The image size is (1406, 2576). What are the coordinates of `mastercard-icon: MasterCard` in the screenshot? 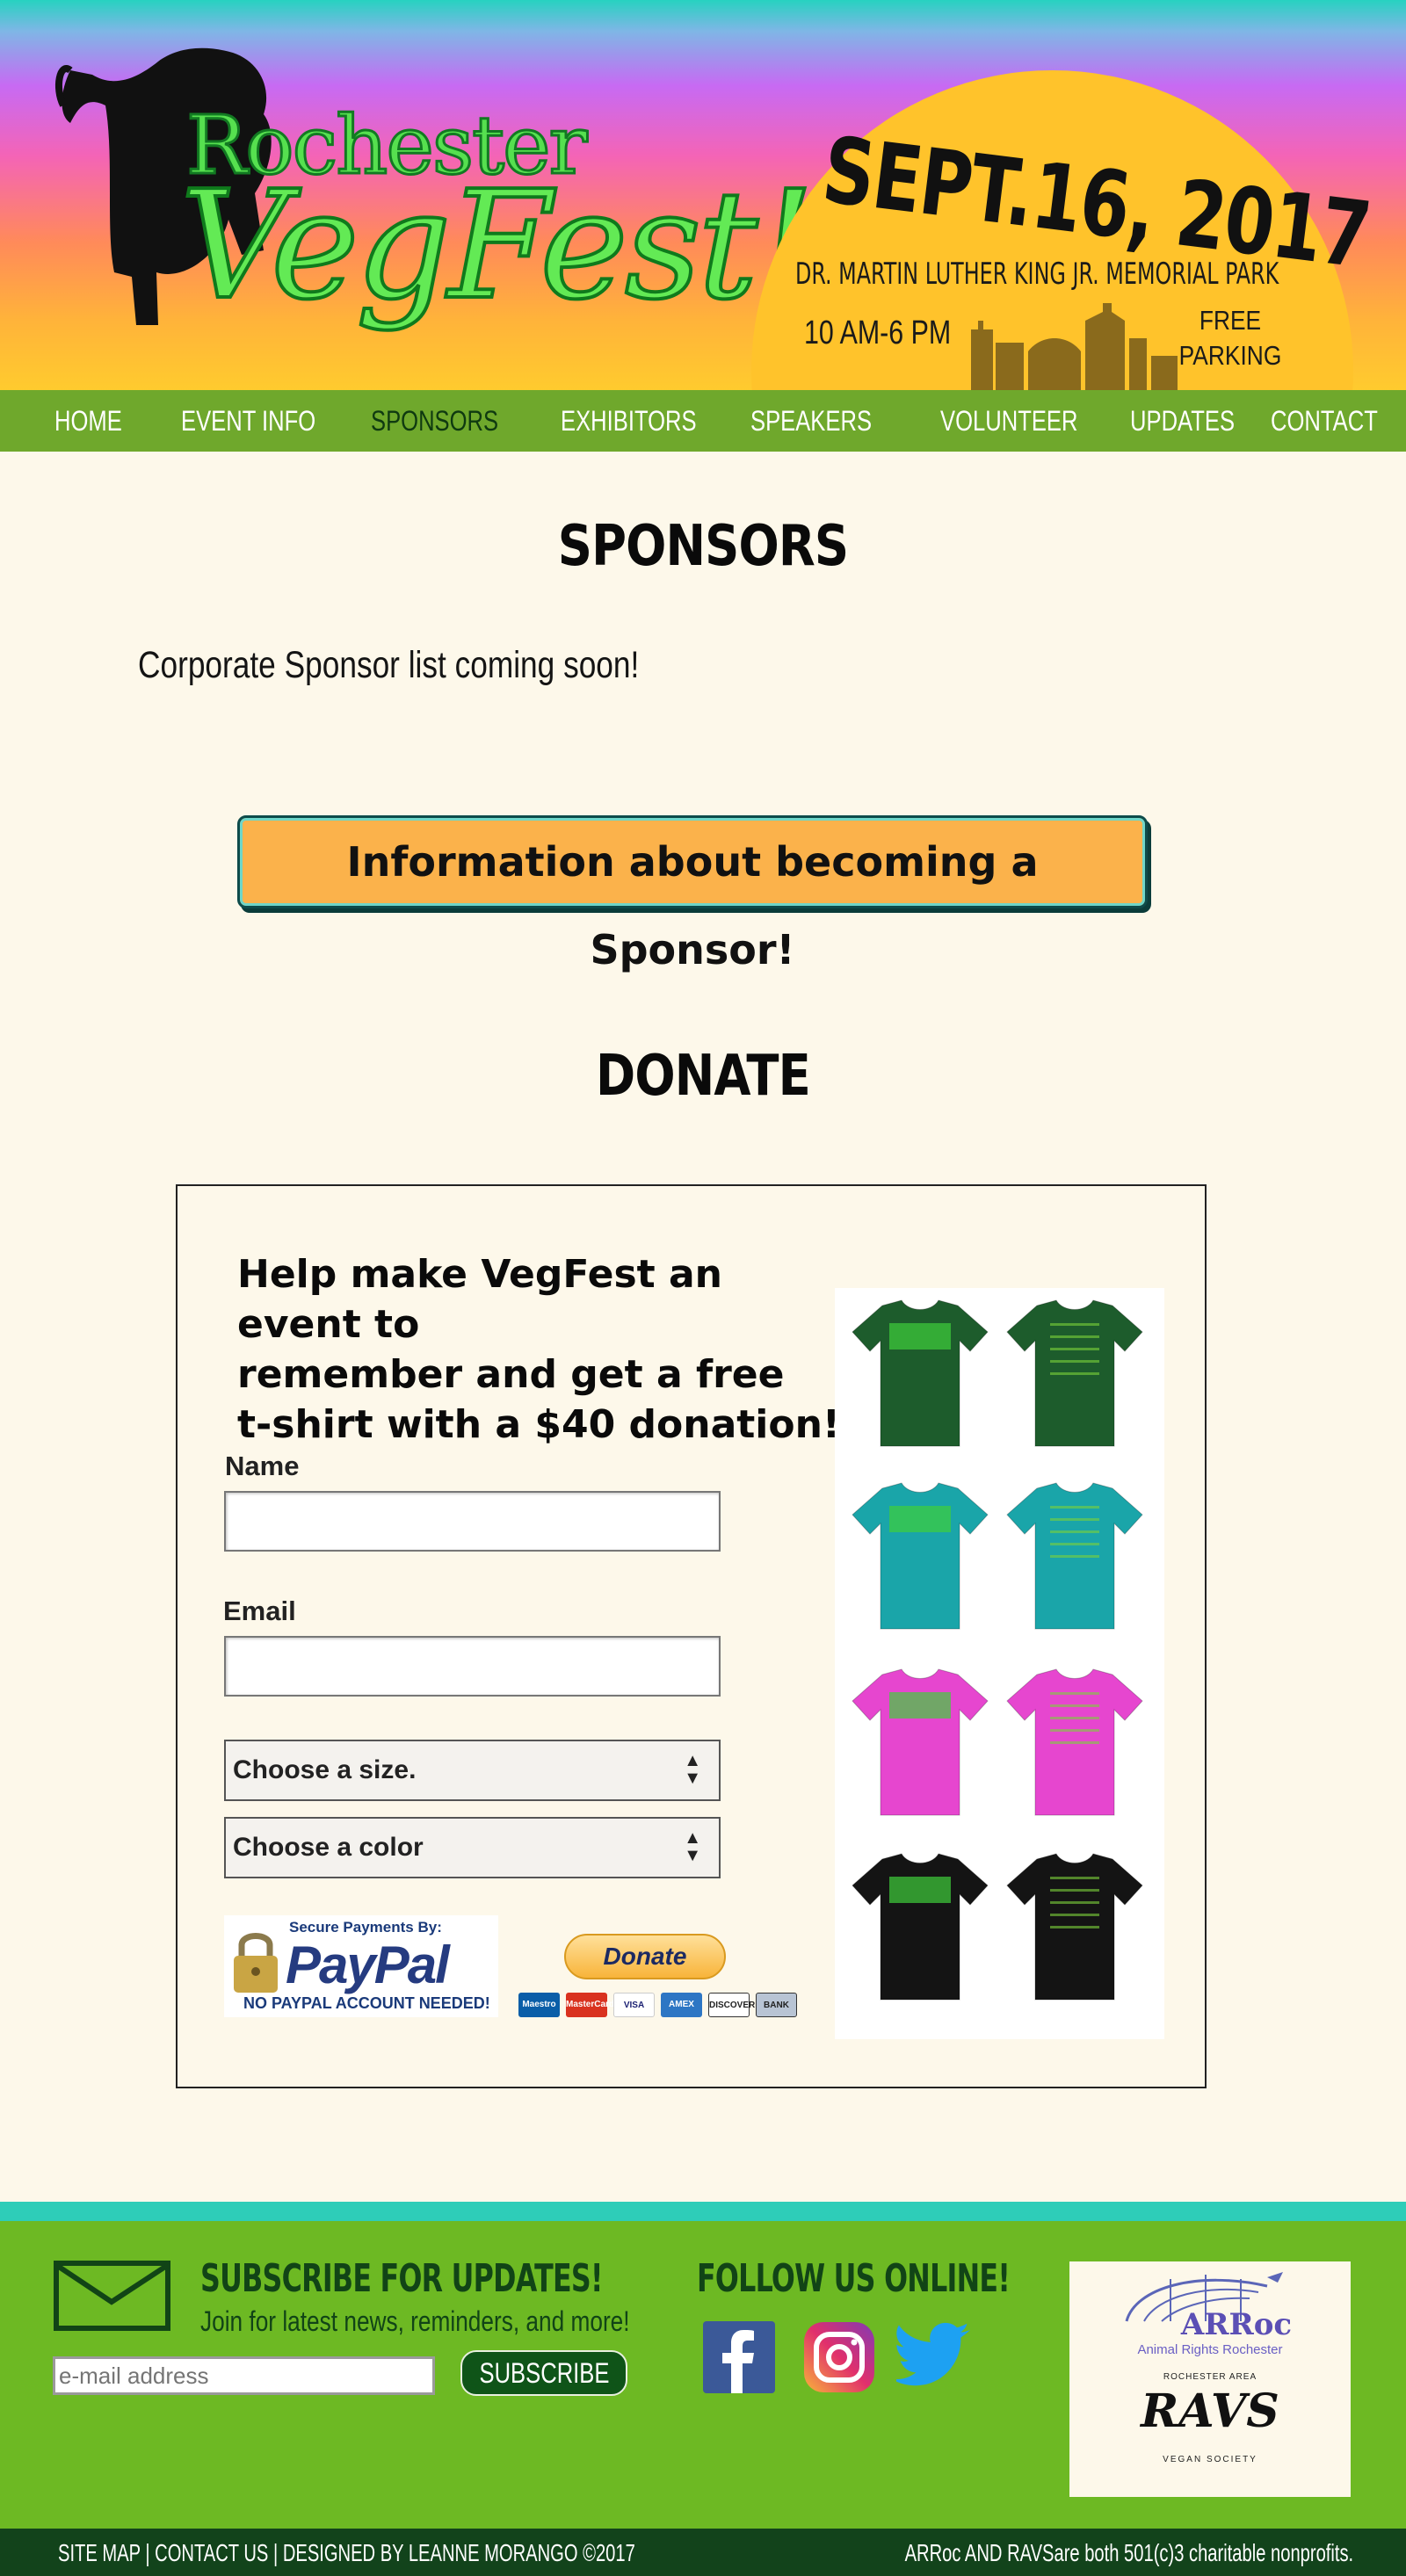 It's located at (590, 2005).